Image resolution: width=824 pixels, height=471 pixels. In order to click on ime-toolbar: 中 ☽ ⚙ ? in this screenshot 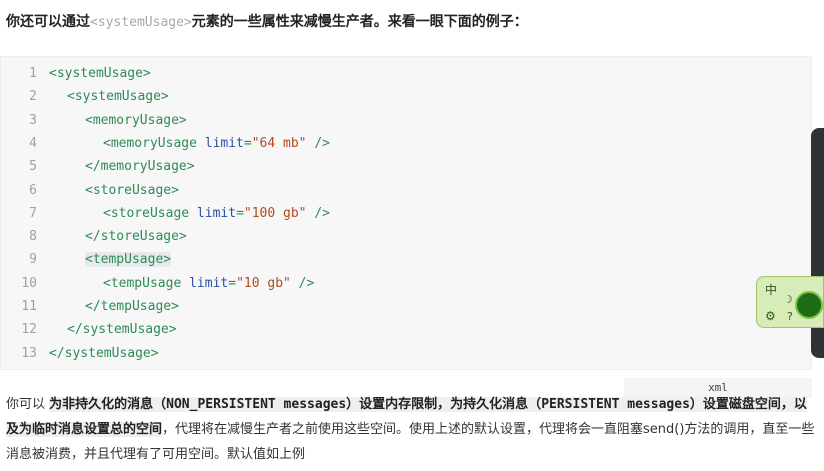, I will do `click(790, 302)`.